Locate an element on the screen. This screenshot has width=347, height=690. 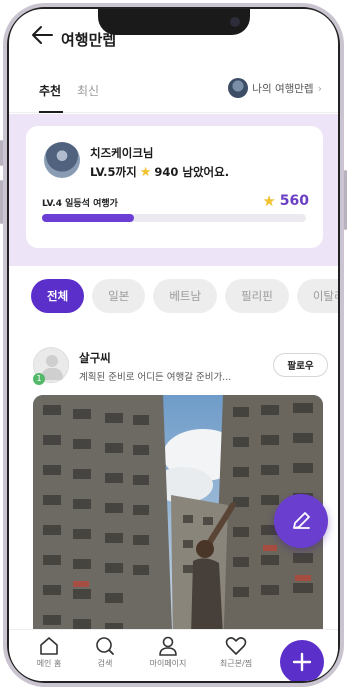
notch is located at coordinates (174, 22).